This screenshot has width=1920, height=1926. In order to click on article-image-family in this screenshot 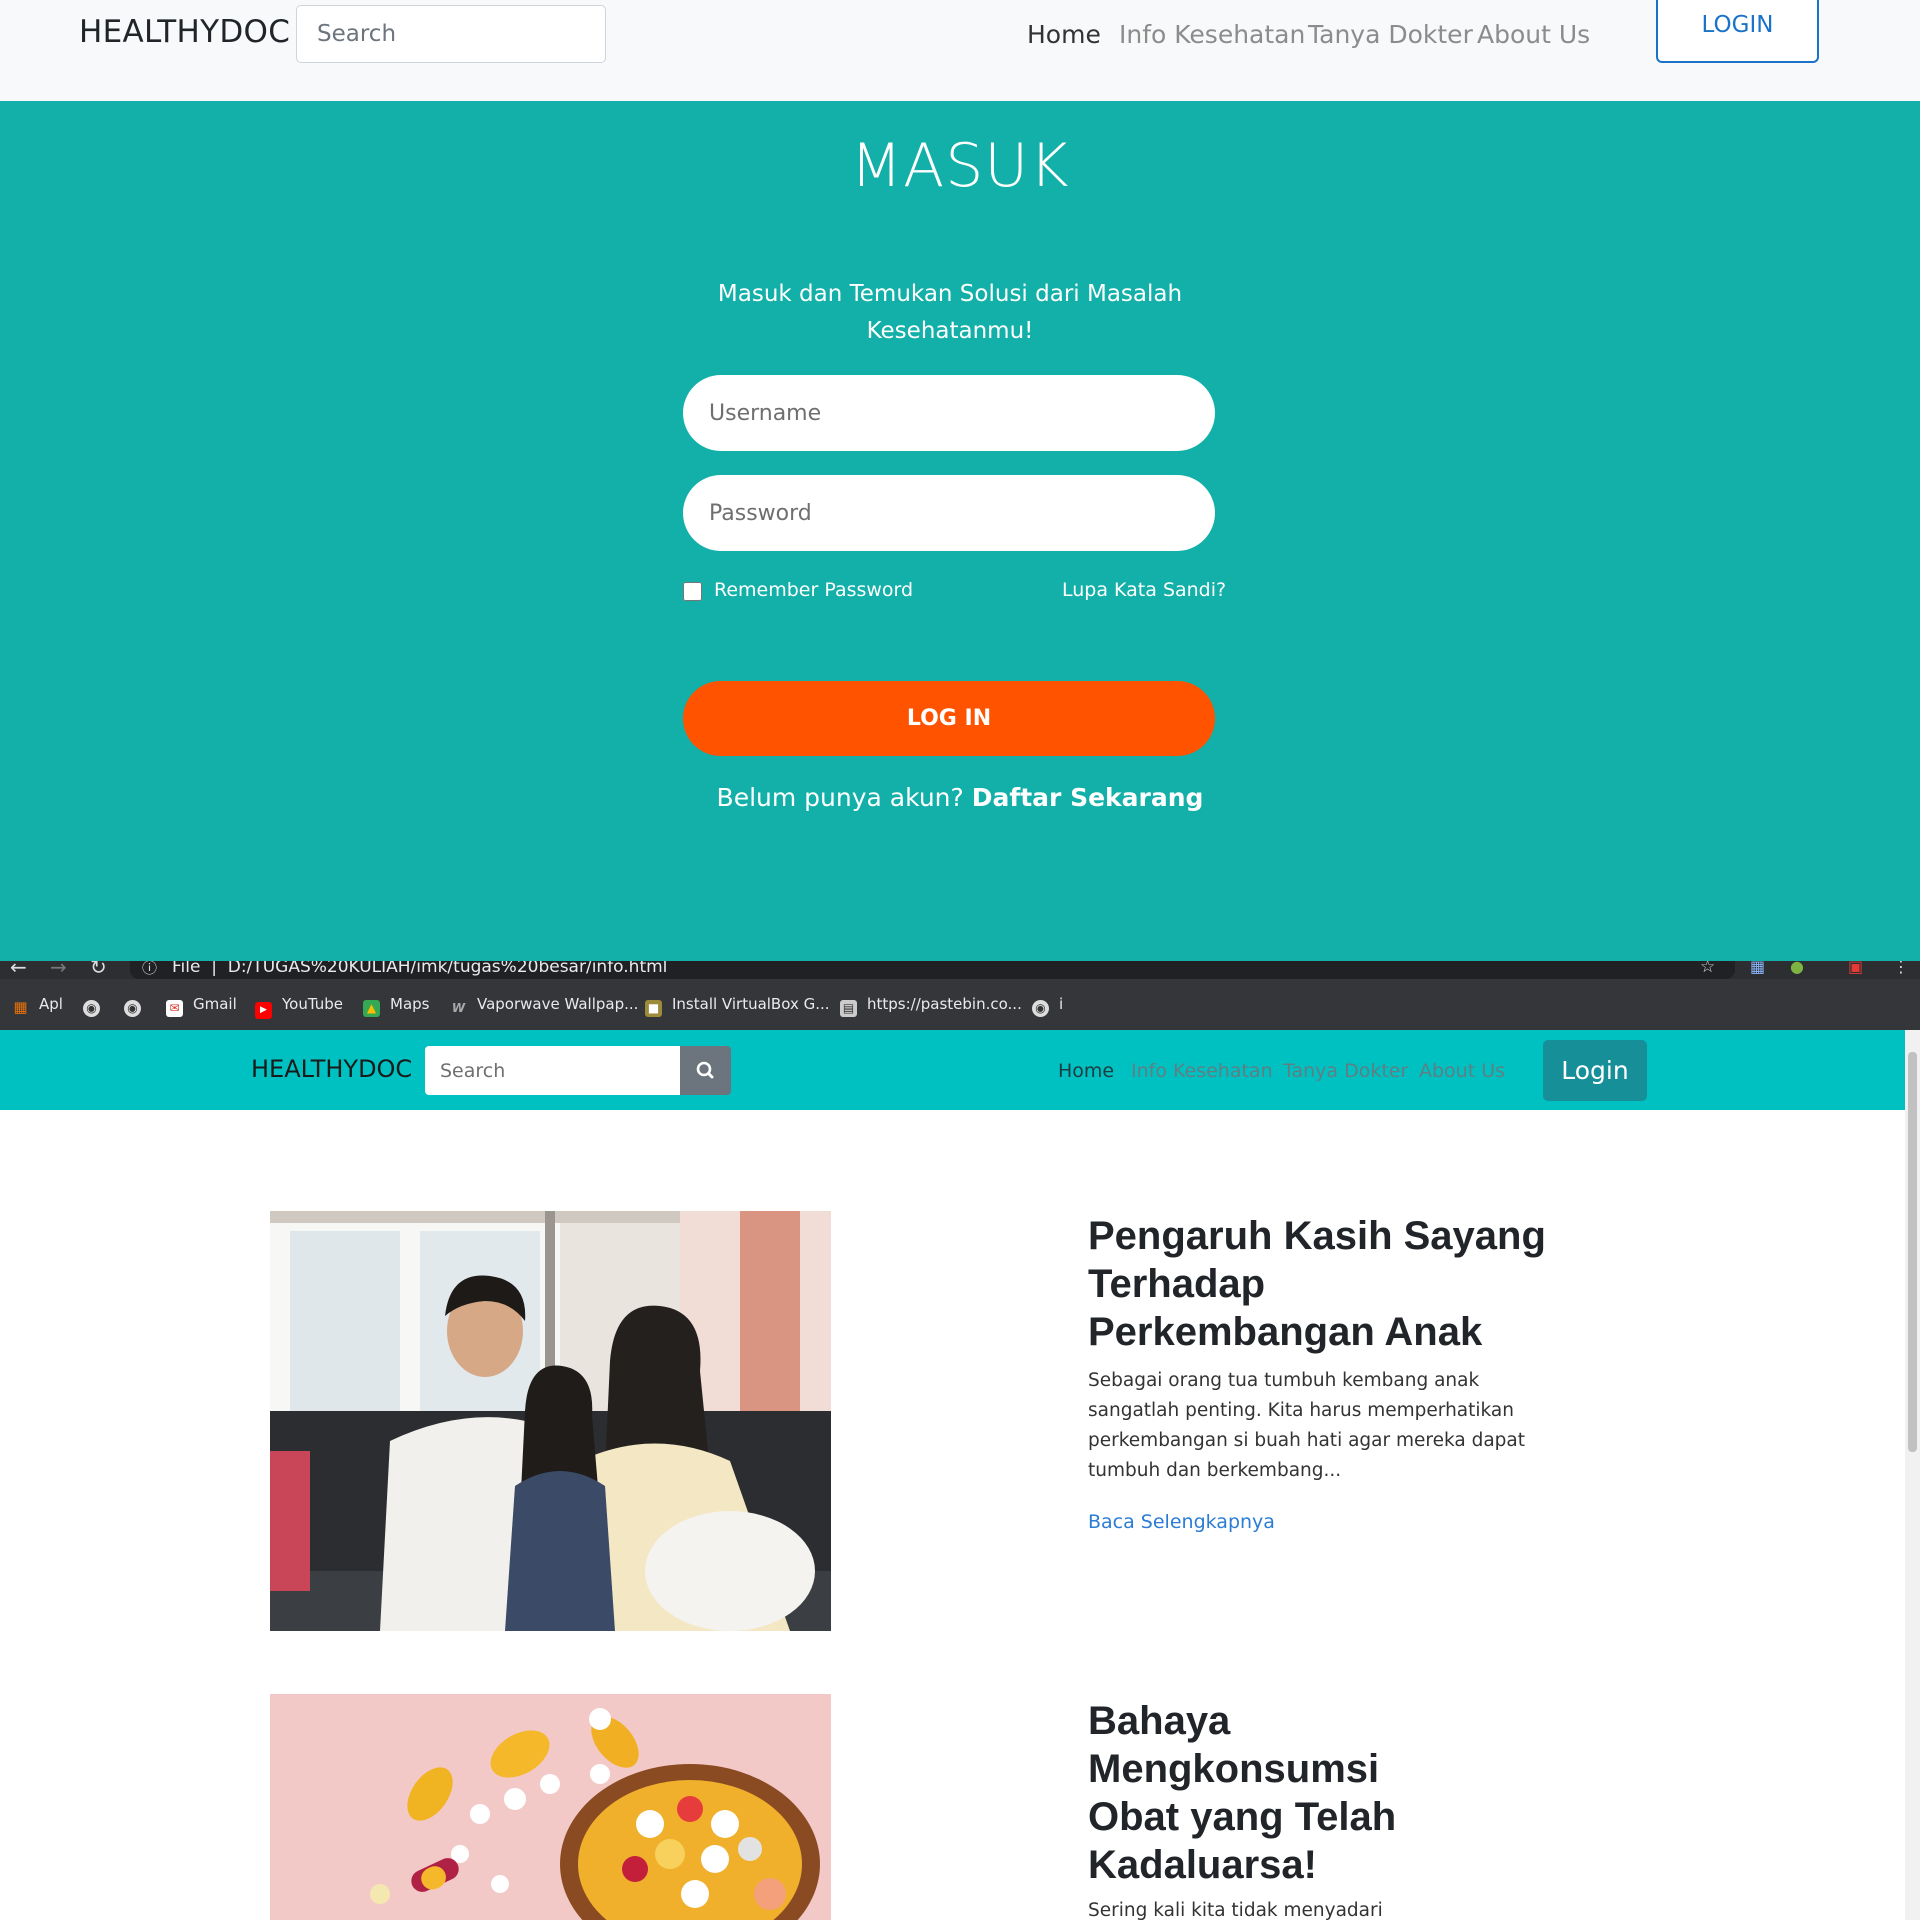, I will do `click(550, 1421)`.